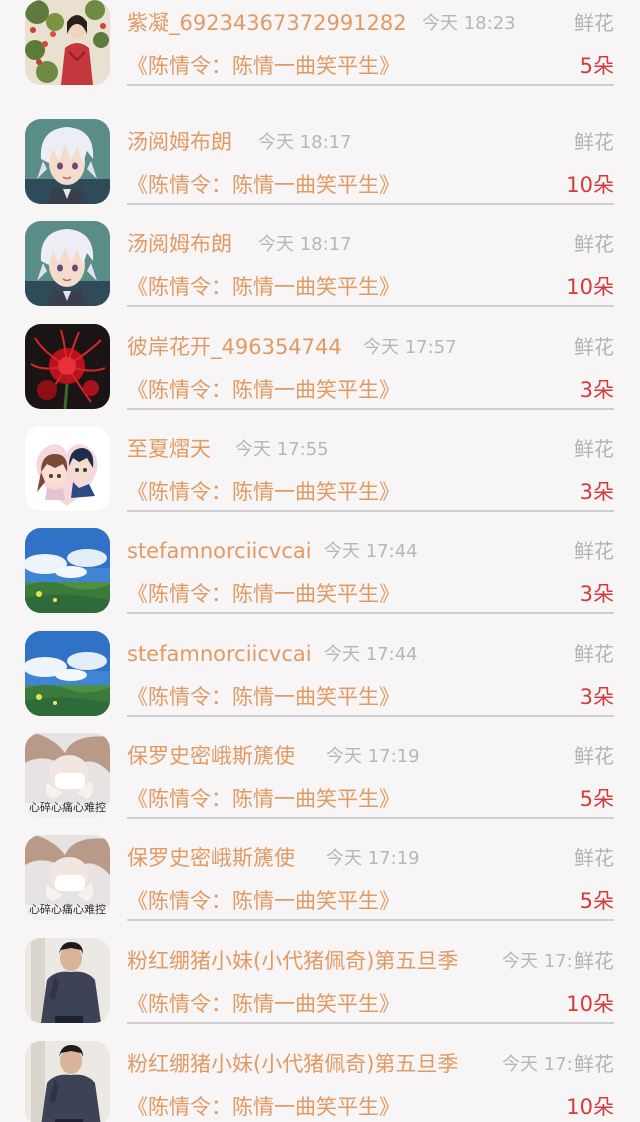 The height and width of the screenshot is (1122, 640). I want to click on sender-name: 至夏熠天, so click(169, 449).